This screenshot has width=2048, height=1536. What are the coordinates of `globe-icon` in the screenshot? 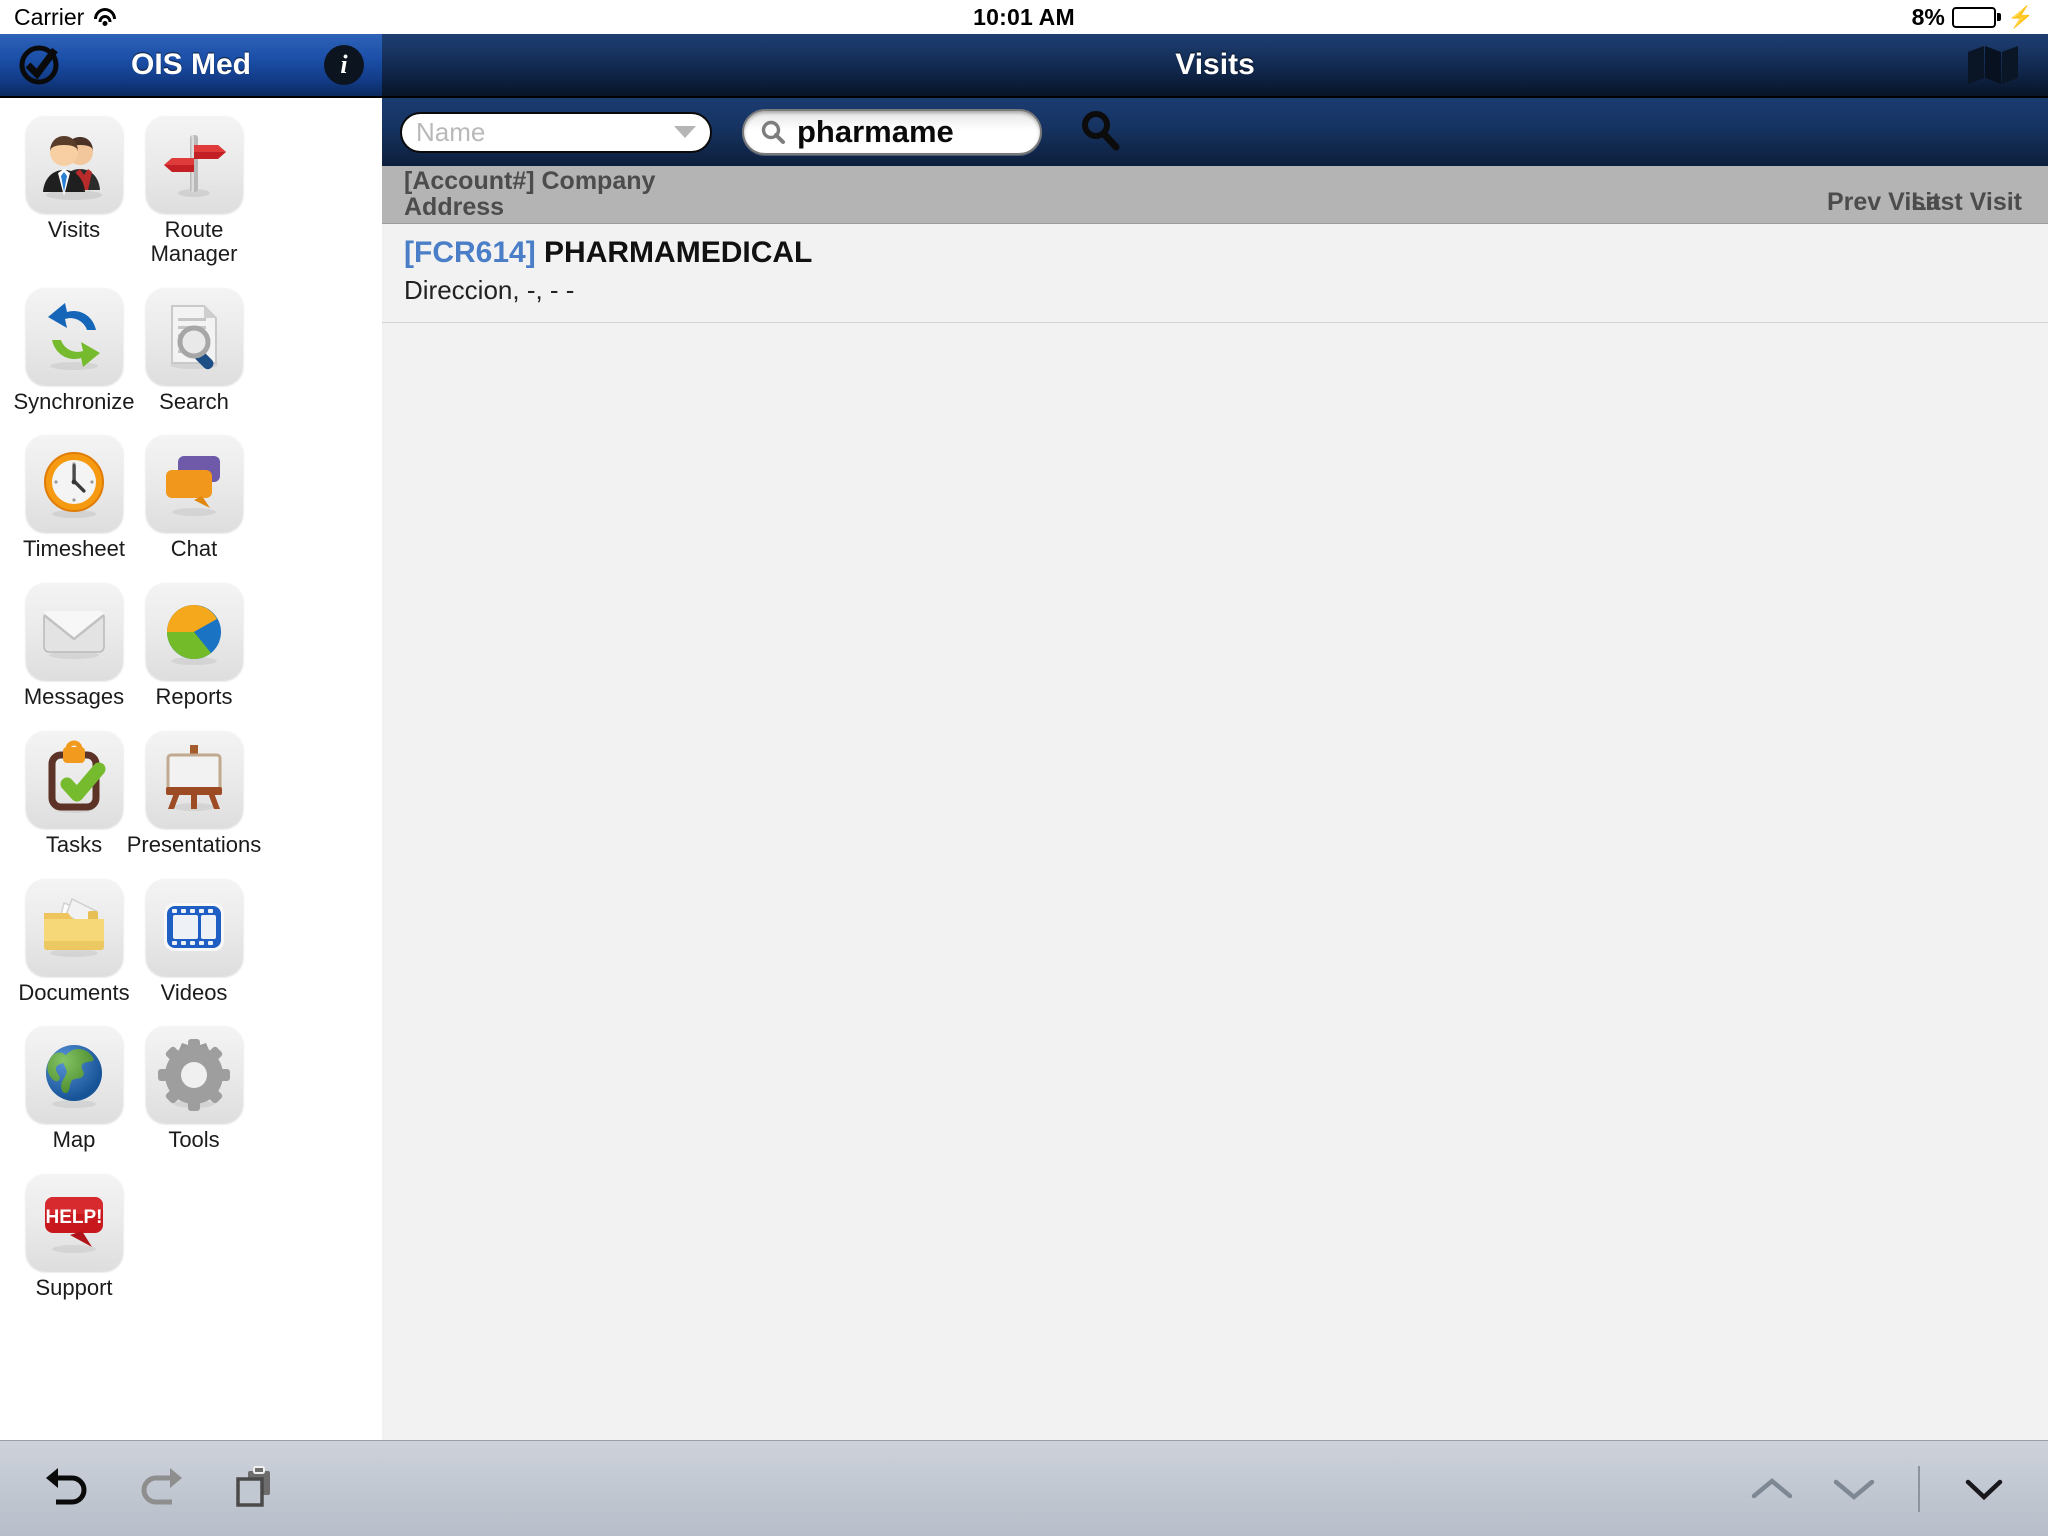 It's located at (74, 1075).